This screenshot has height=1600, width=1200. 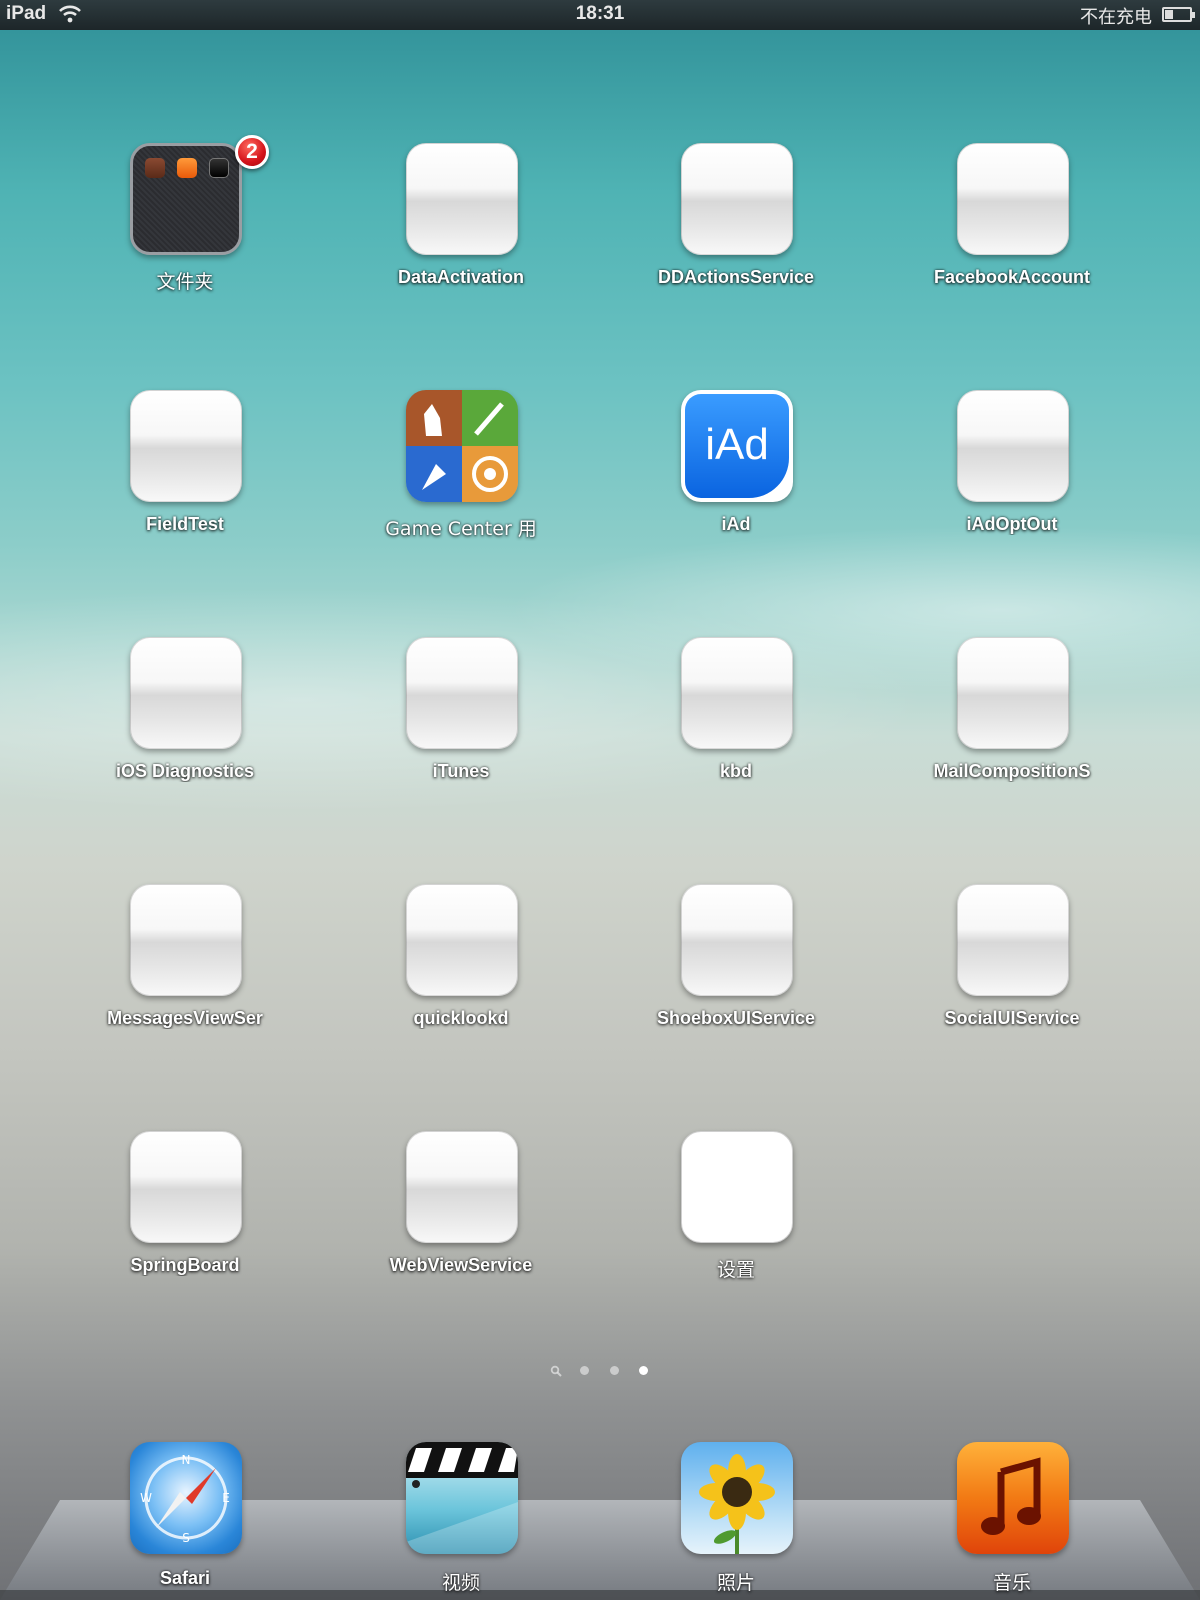 What do you see at coordinates (461, 1265) in the screenshot?
I see `app-label: WebViewService` at bounding box center [461, 1265].